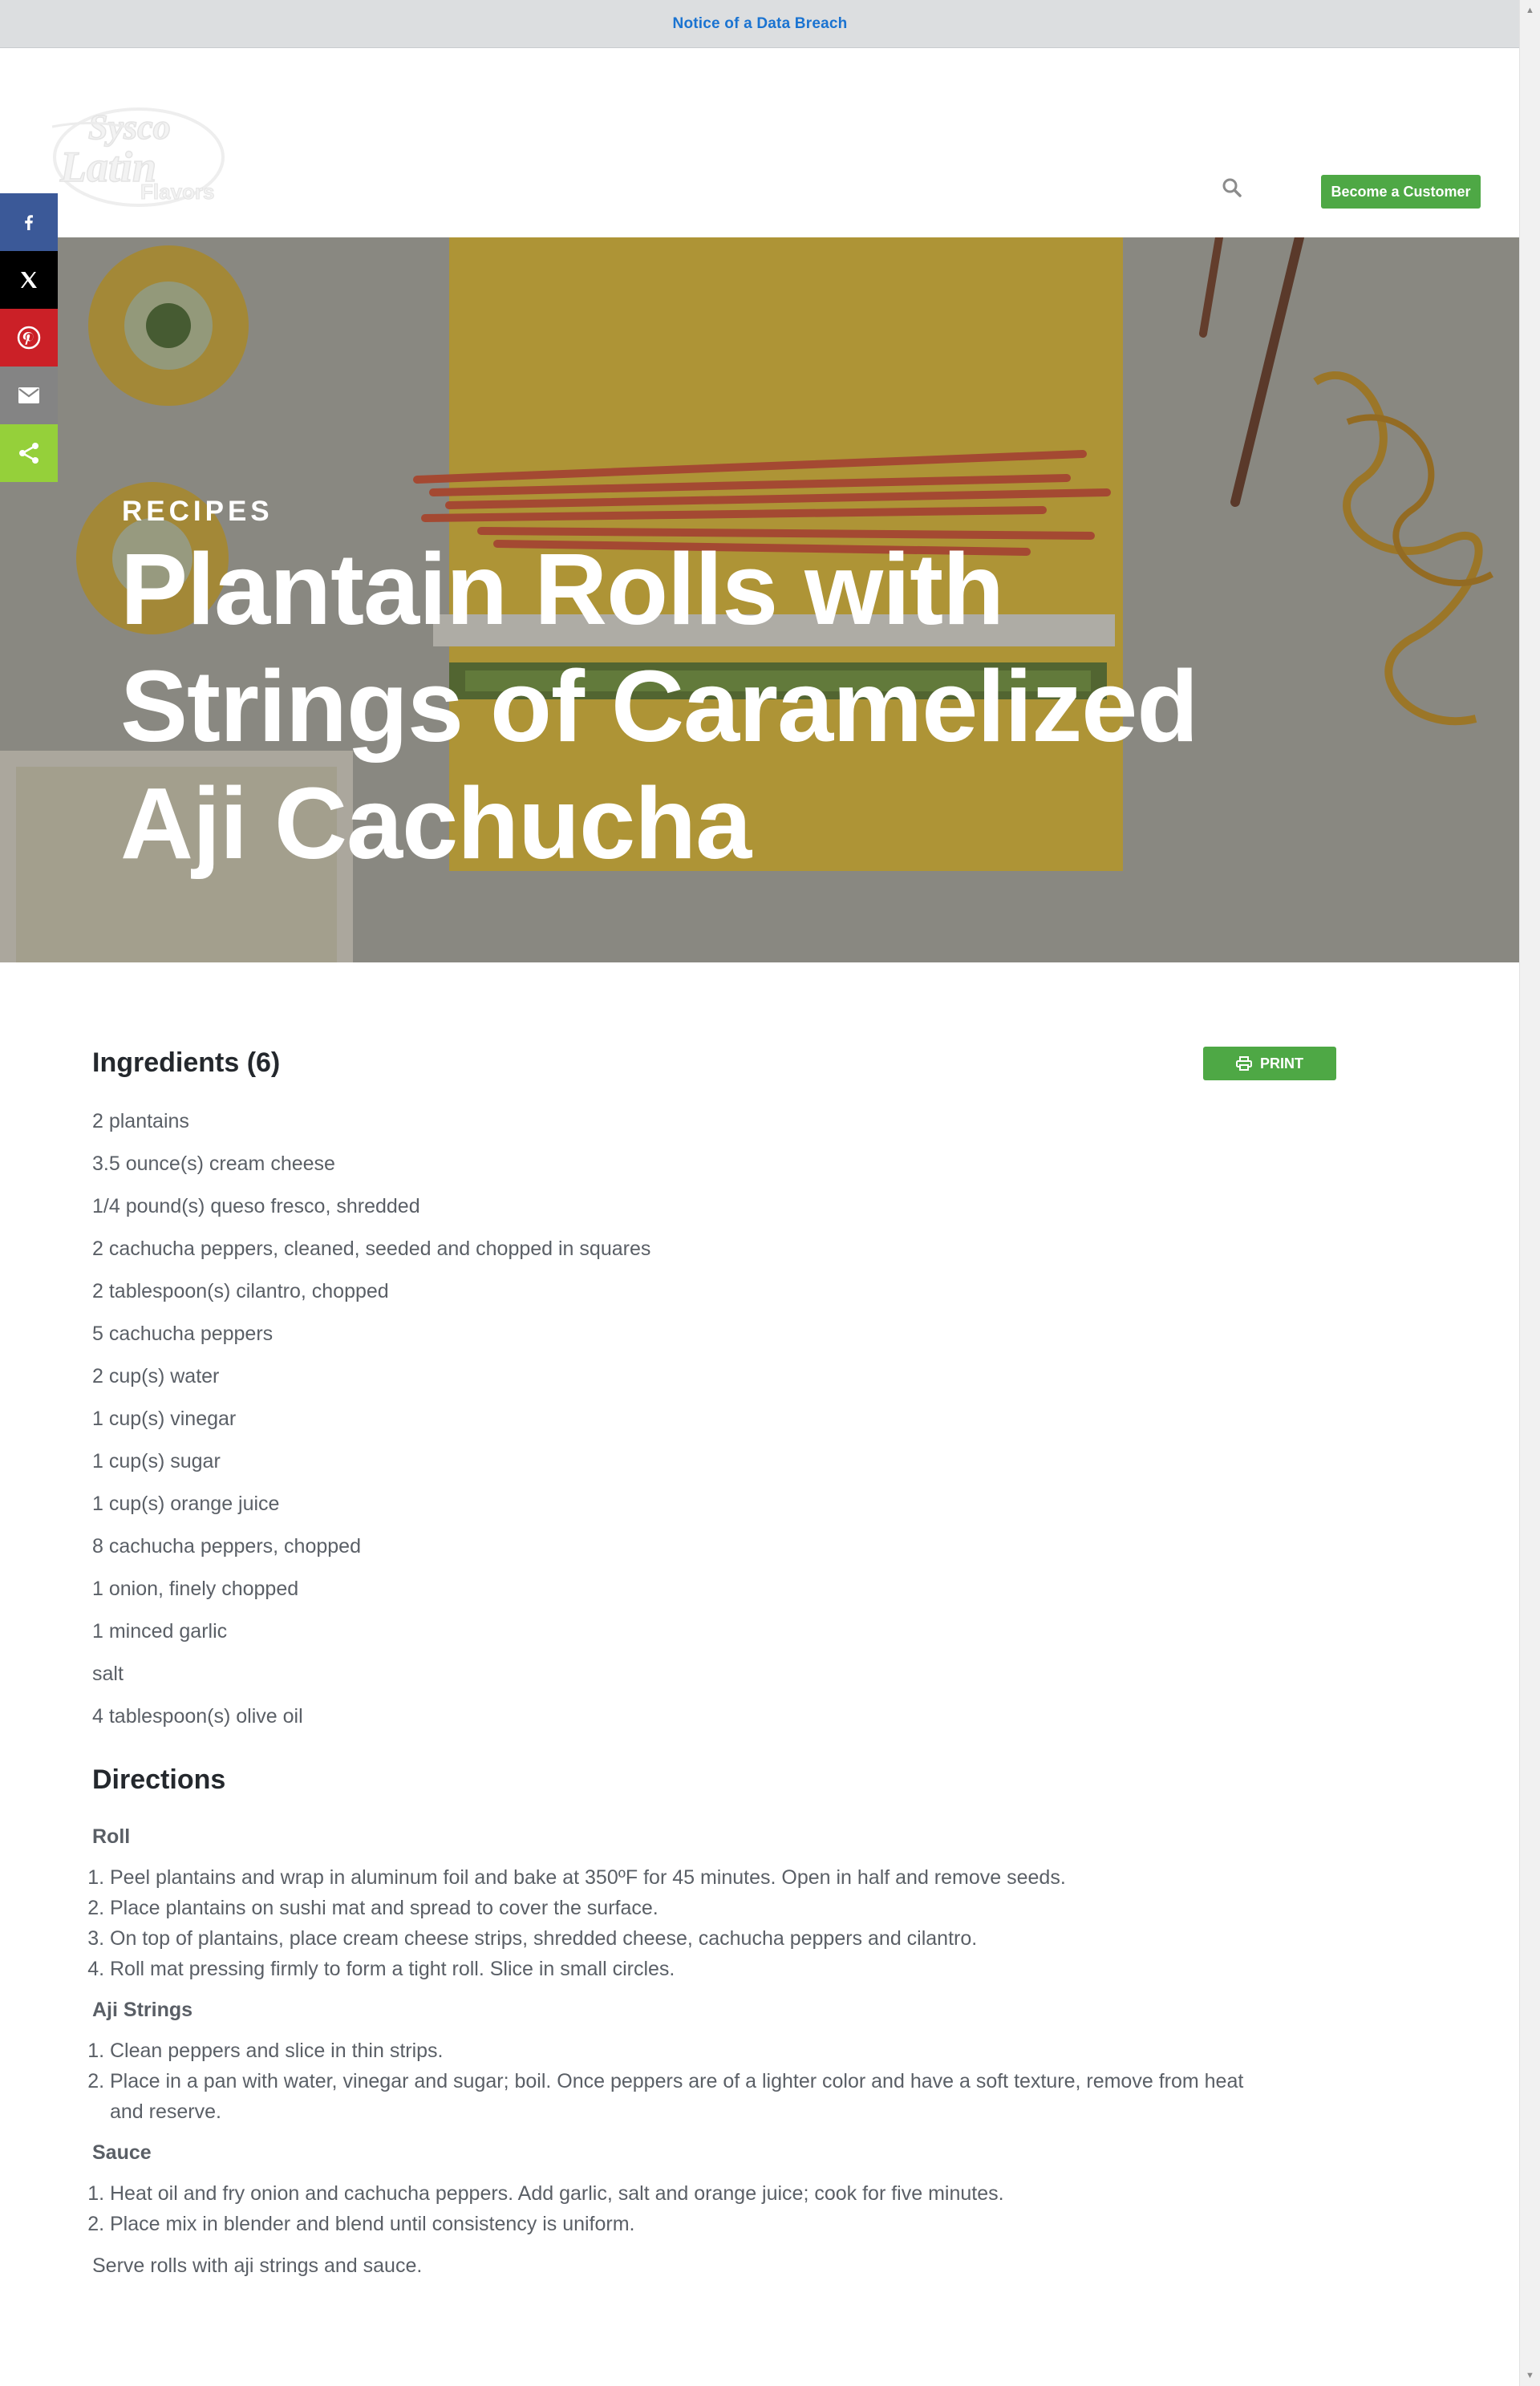  I want to click on direction-step: Clean peppers and slice in thin strips., so click(678, 2051).